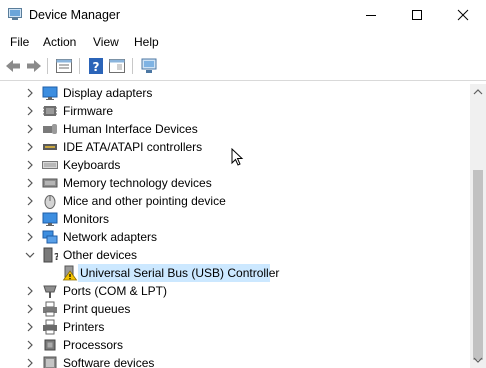 The height and width of the screenshot is (368, 486). Describe the element at coordinates (34, 66) in the screenshot. I see `forward-arrow-icon` at that location.